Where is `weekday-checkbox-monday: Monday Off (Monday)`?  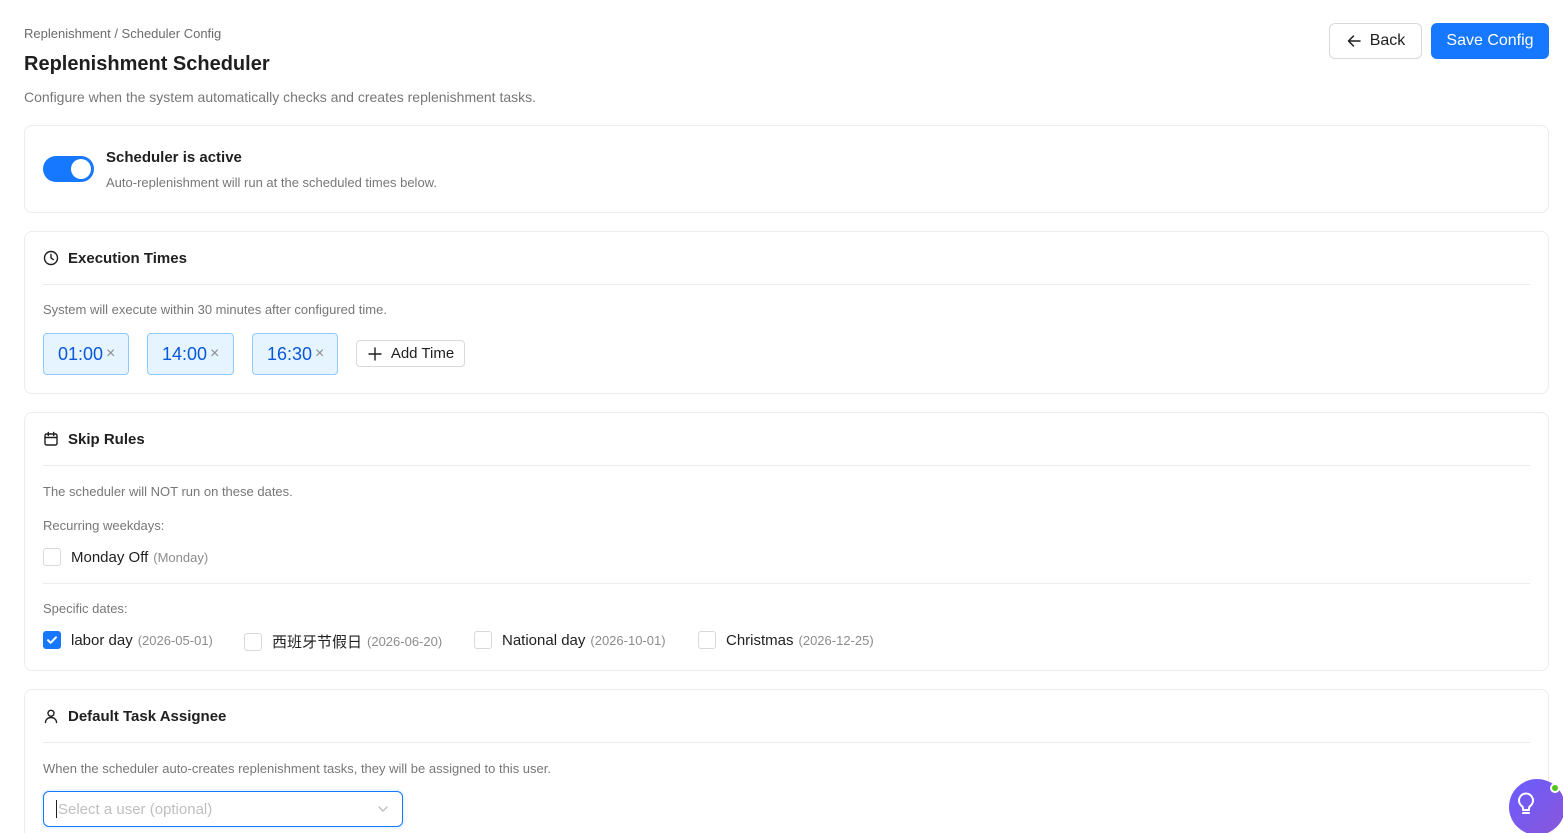 weekday-checkbox-monday: Monday Off (Monday) is located at coordinates (125, 557).